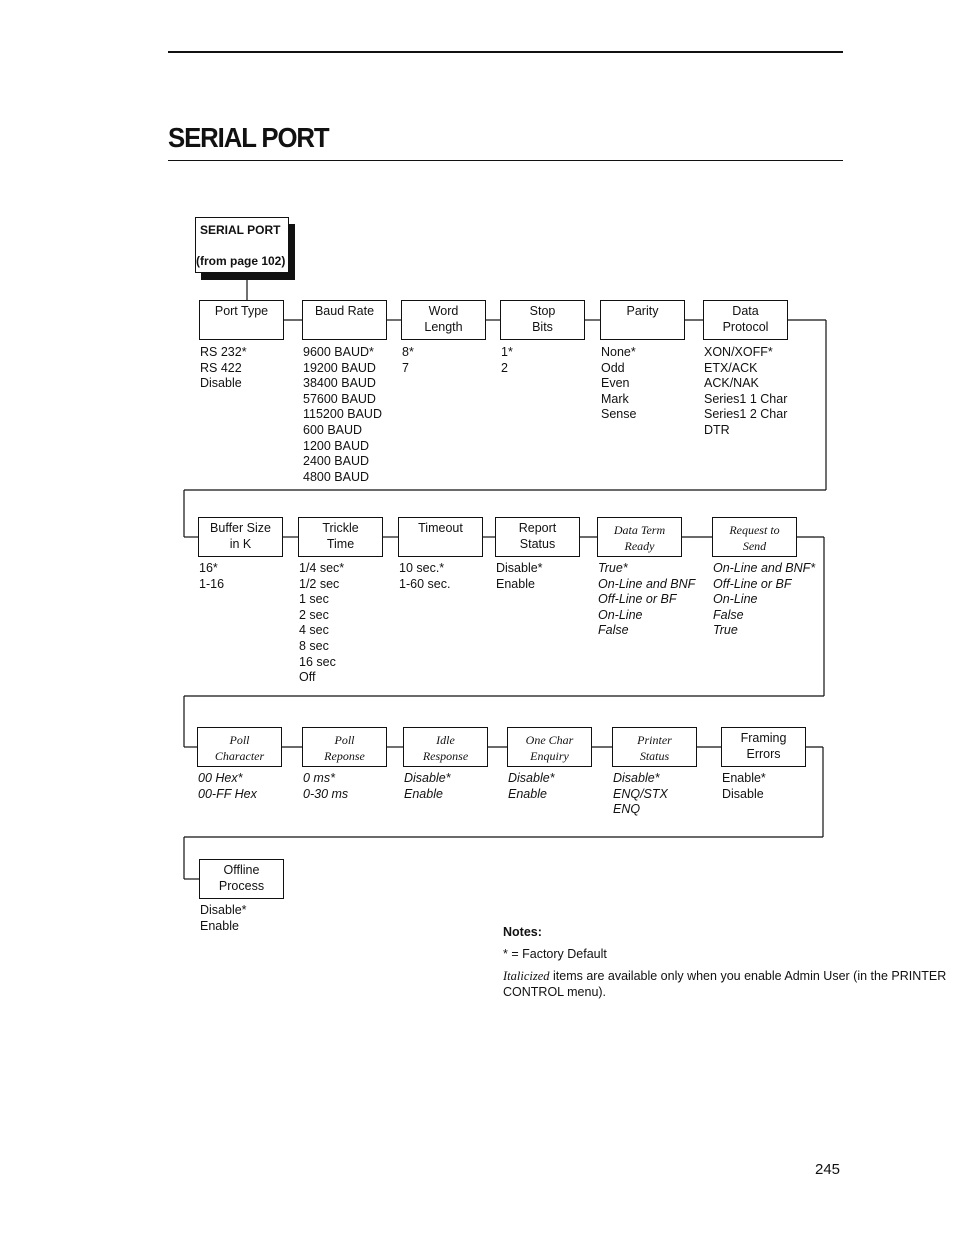 Image resolution: width=954 pixels, height=1235 pixels. Describe the element at coordinates (746, 414) in the screenshot. I see `option-item: Series1 2 Char` at that location.